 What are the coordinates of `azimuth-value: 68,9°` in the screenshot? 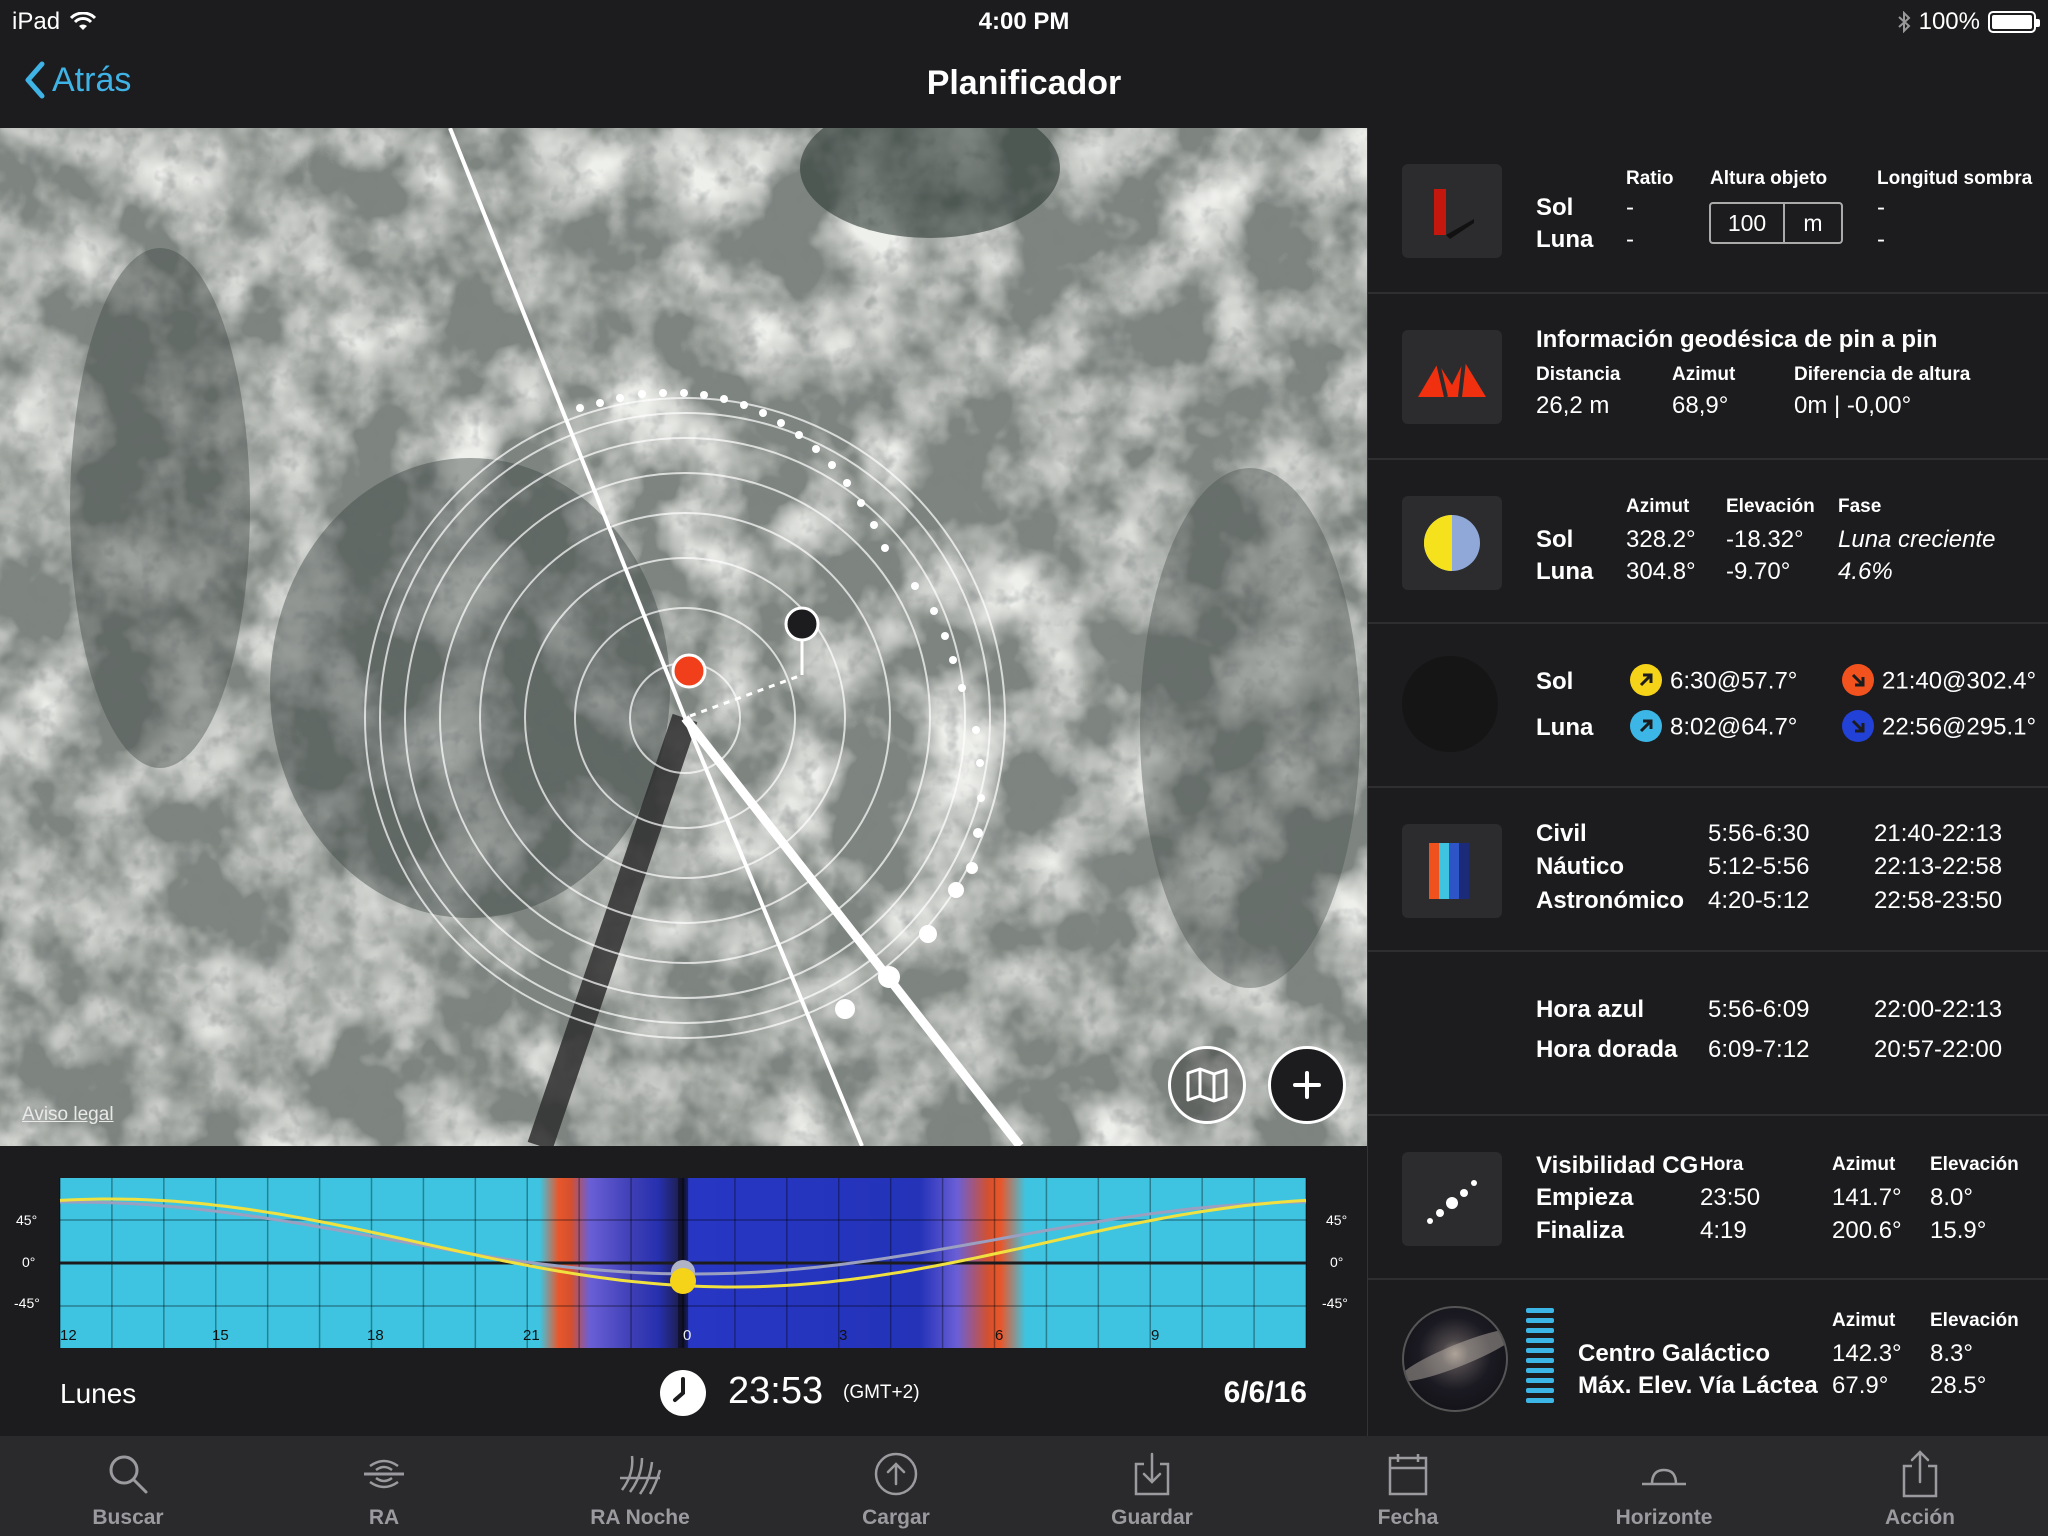 It's located at (1700, 405).